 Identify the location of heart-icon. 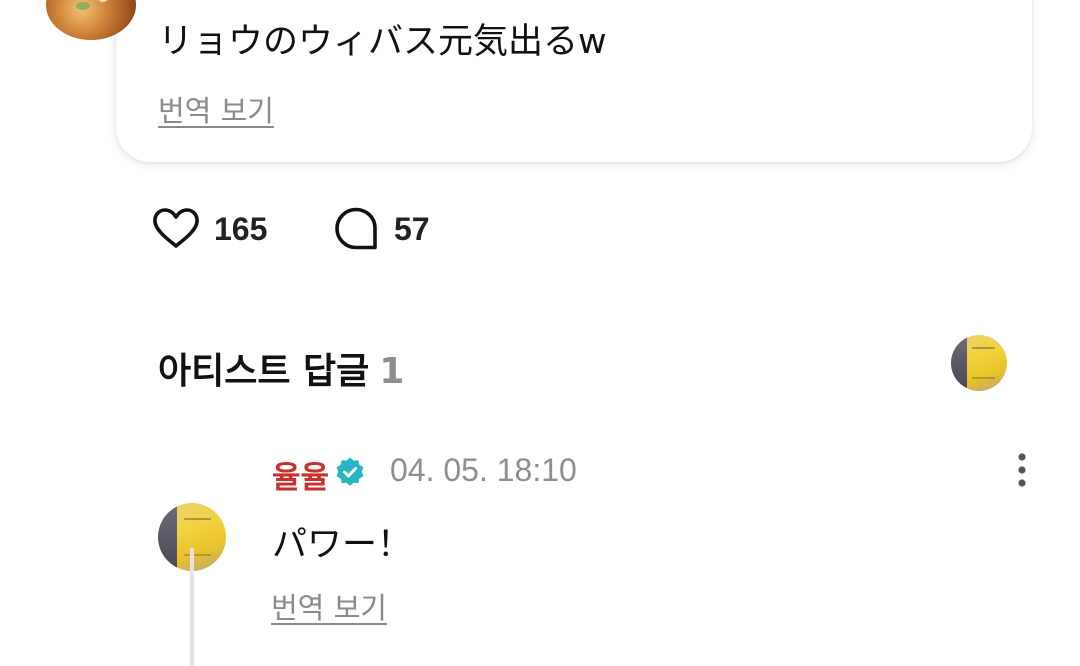
(176, 228).